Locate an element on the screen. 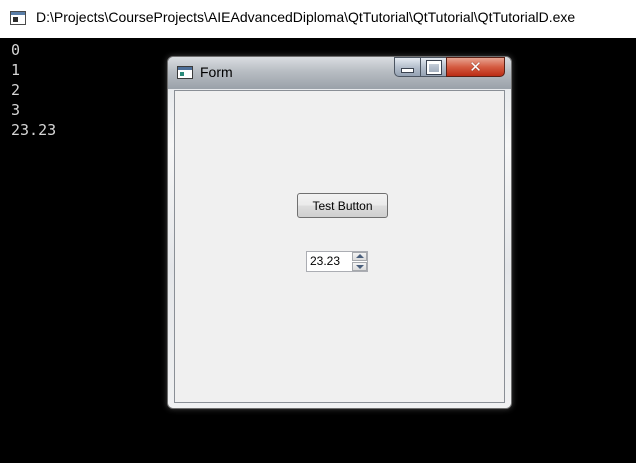 Image resolution: width=636 pixels, height=463 pixels. console-line: 2 is located at coordinates (16, 90).